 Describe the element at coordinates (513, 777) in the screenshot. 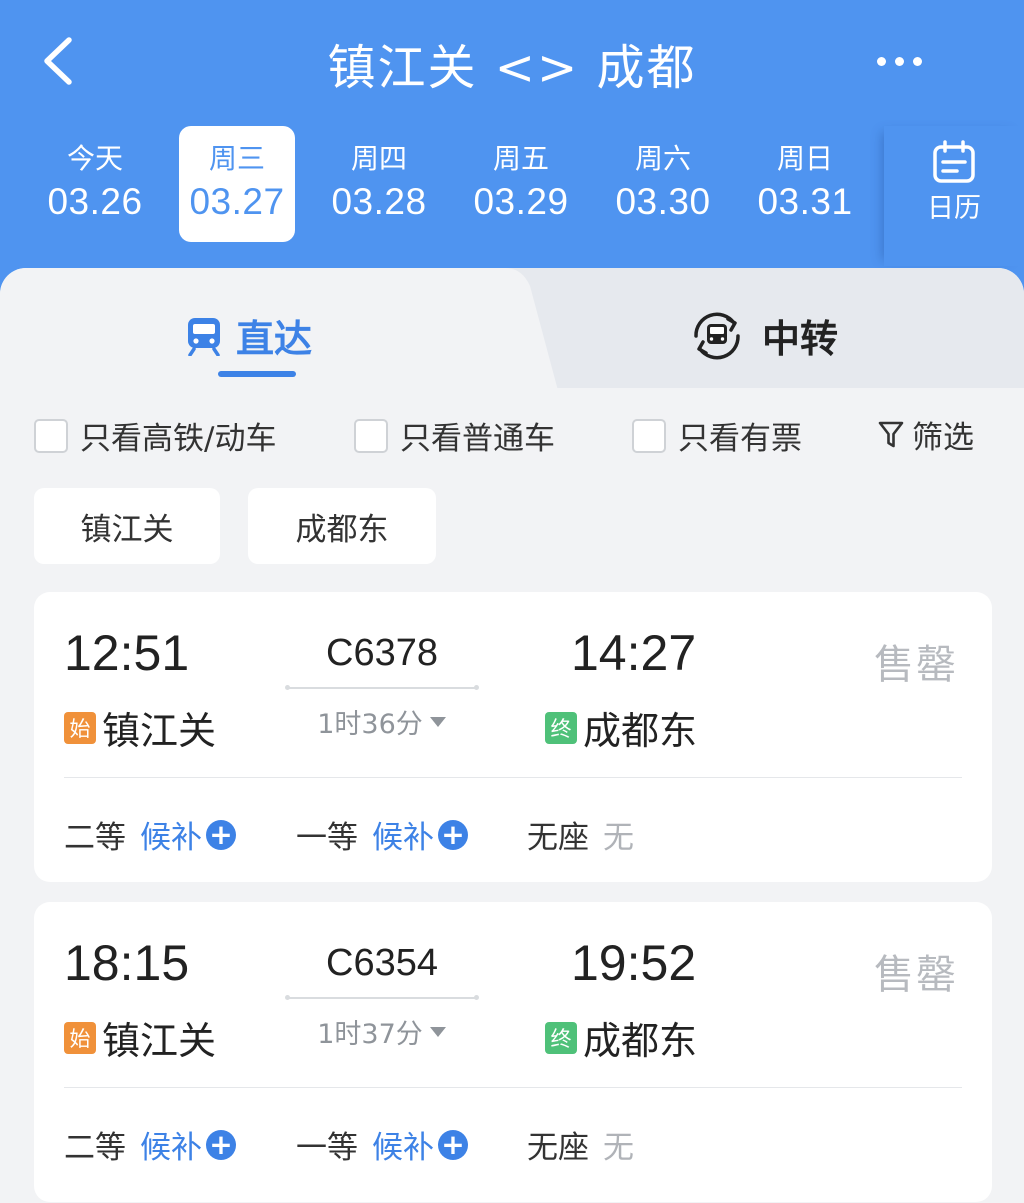

I see `divider` at that location.